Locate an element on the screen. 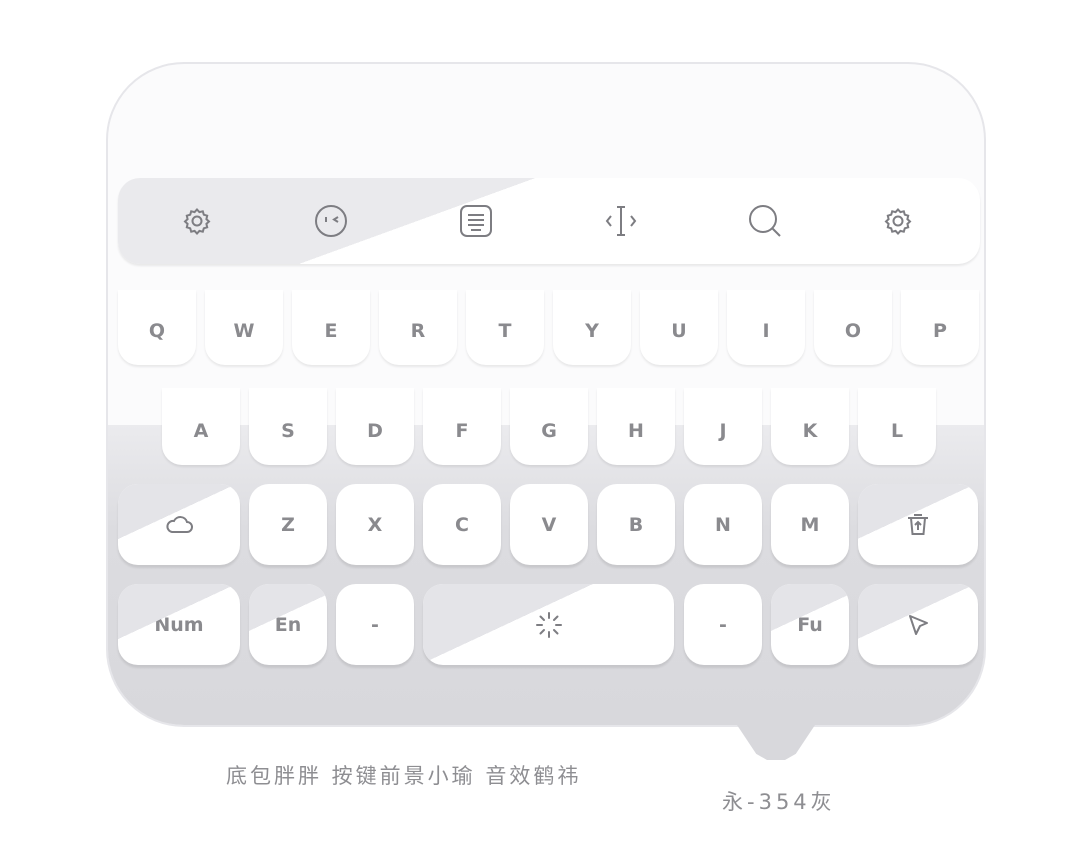 The width and height of the screenshot is (1080, 866). key-g: G is located at coordinates (549, 426).